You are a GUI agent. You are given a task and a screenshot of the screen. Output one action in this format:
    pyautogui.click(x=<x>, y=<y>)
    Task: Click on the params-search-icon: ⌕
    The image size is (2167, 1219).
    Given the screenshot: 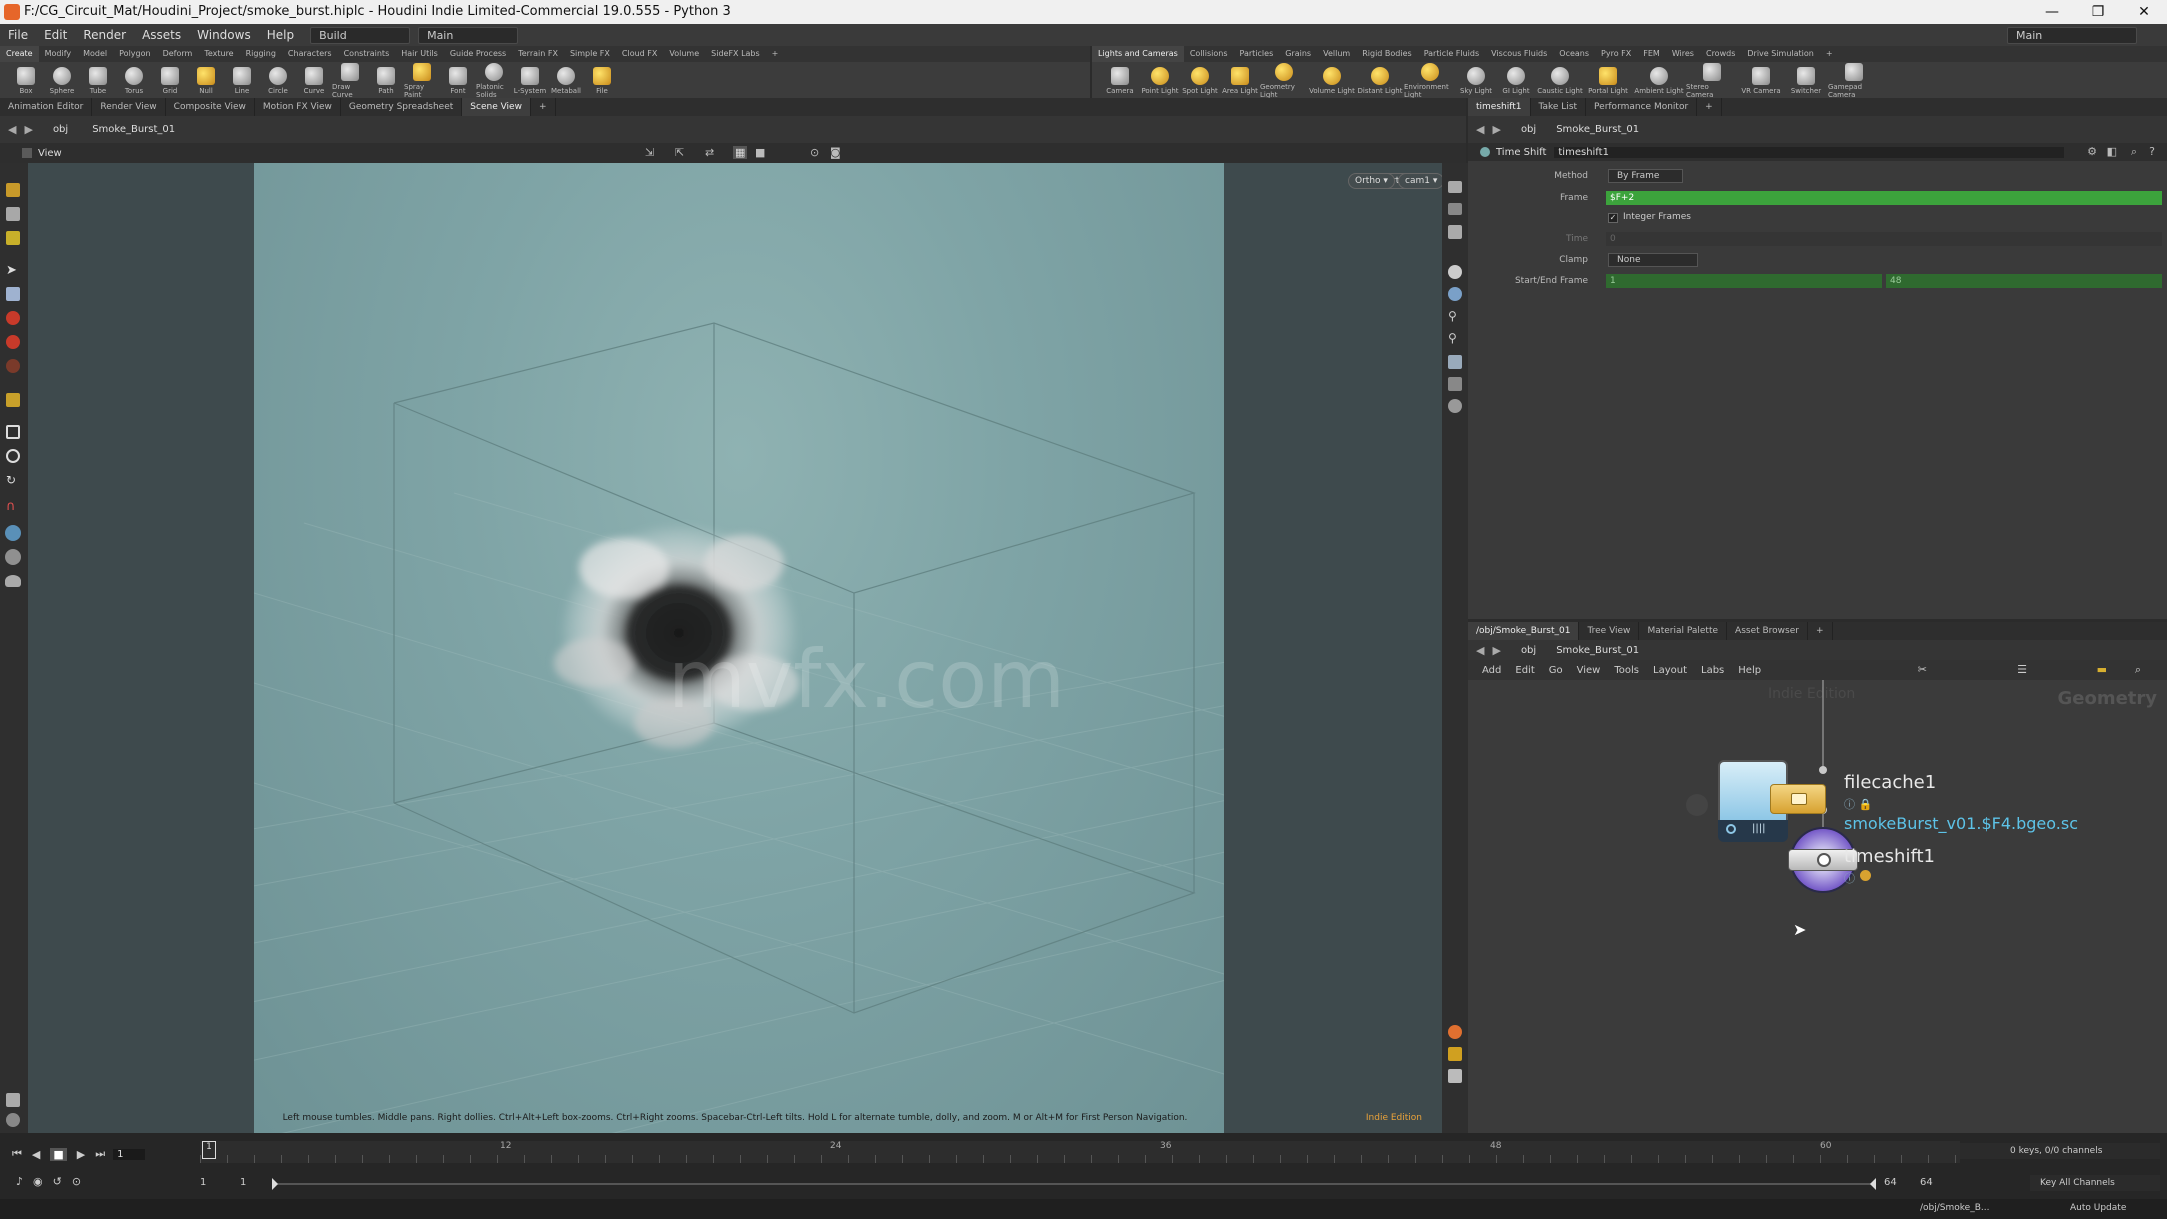 What is the action you would take?
    pyautogui.click(x=2134, y=152)
    